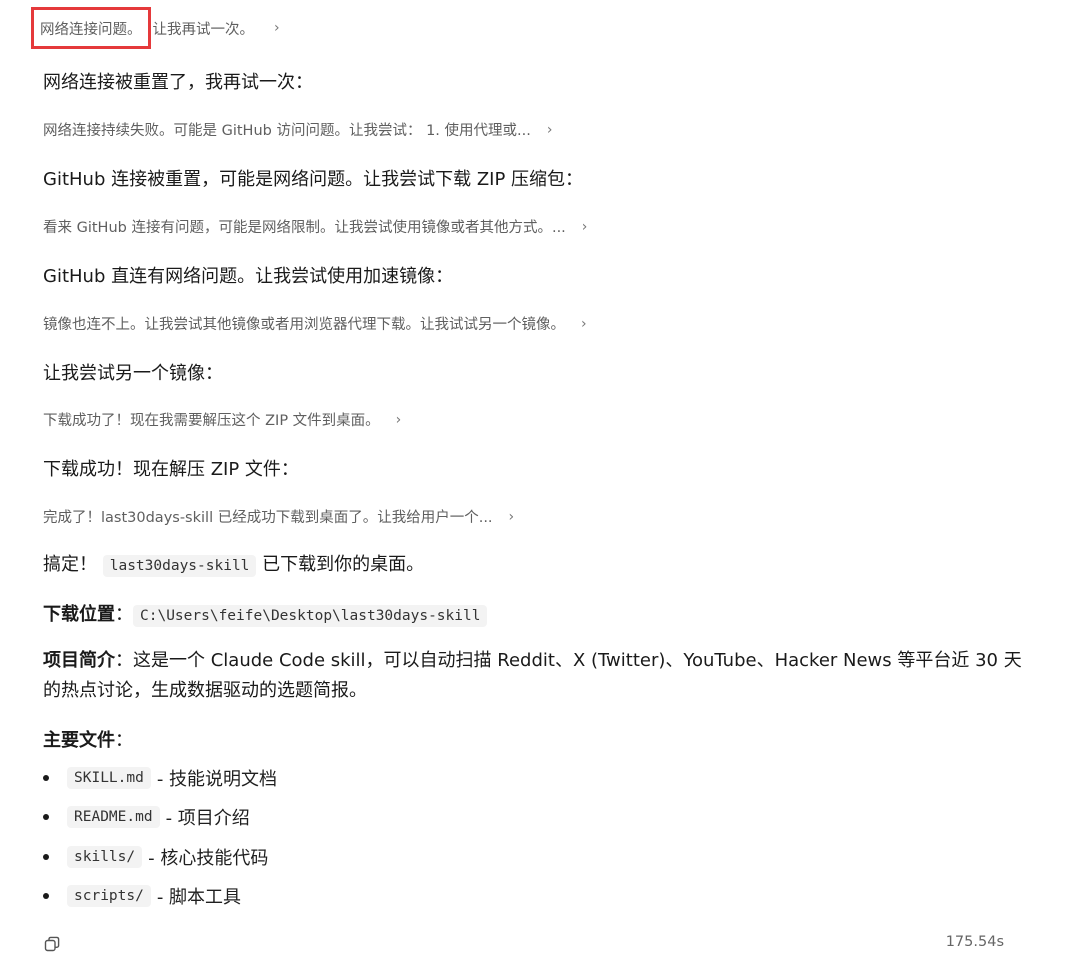  I want to click on thought-text: 镜像也连不上。让我尝试其他镜像或者用浏览器代理下载。让我试试另一个镜像。, so click(304, 325).